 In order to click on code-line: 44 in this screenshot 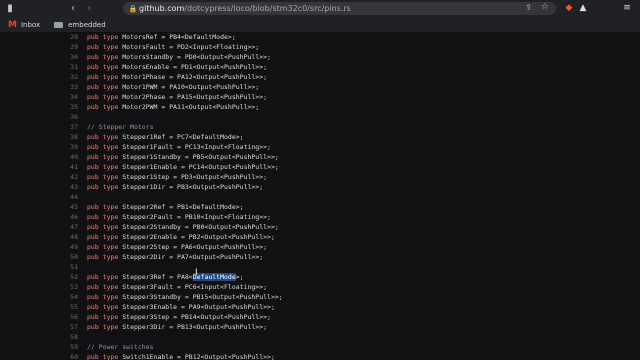, I will do `click(320, 197)`.